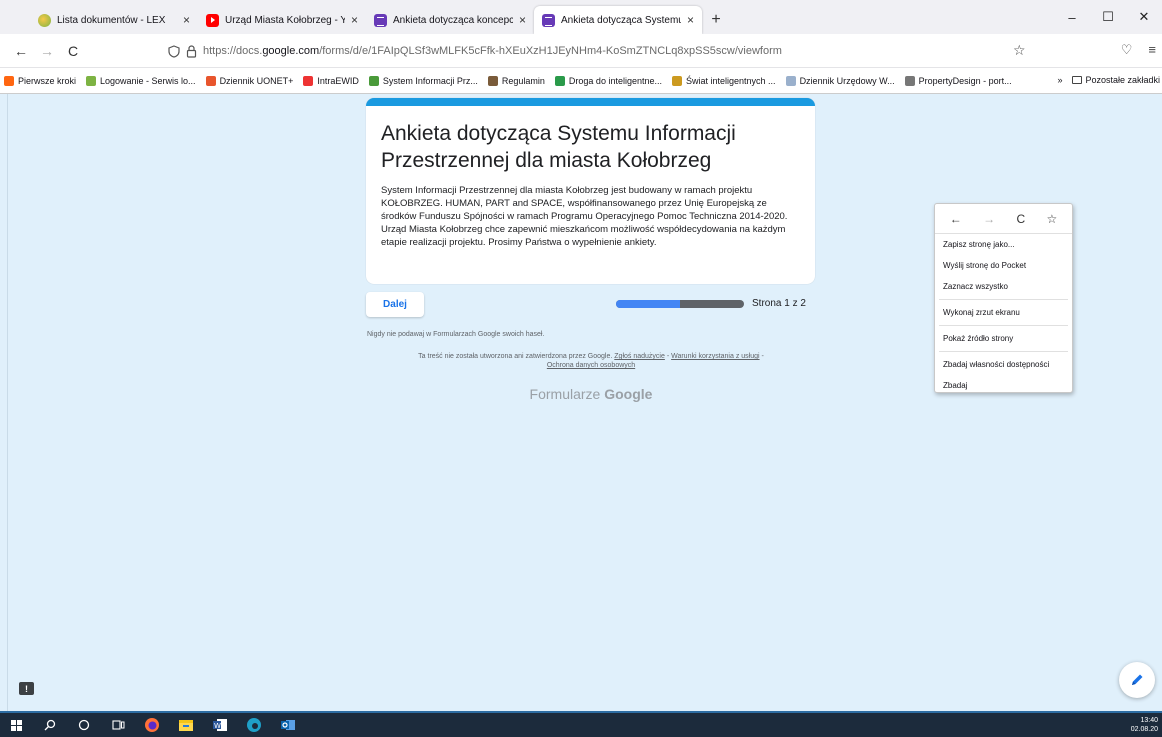 Image resolution: width=1162 pixels, height=737 pixels. Describe the element at coordinates (191, 51) in the screenshot. I see `lock-icon` at that location.